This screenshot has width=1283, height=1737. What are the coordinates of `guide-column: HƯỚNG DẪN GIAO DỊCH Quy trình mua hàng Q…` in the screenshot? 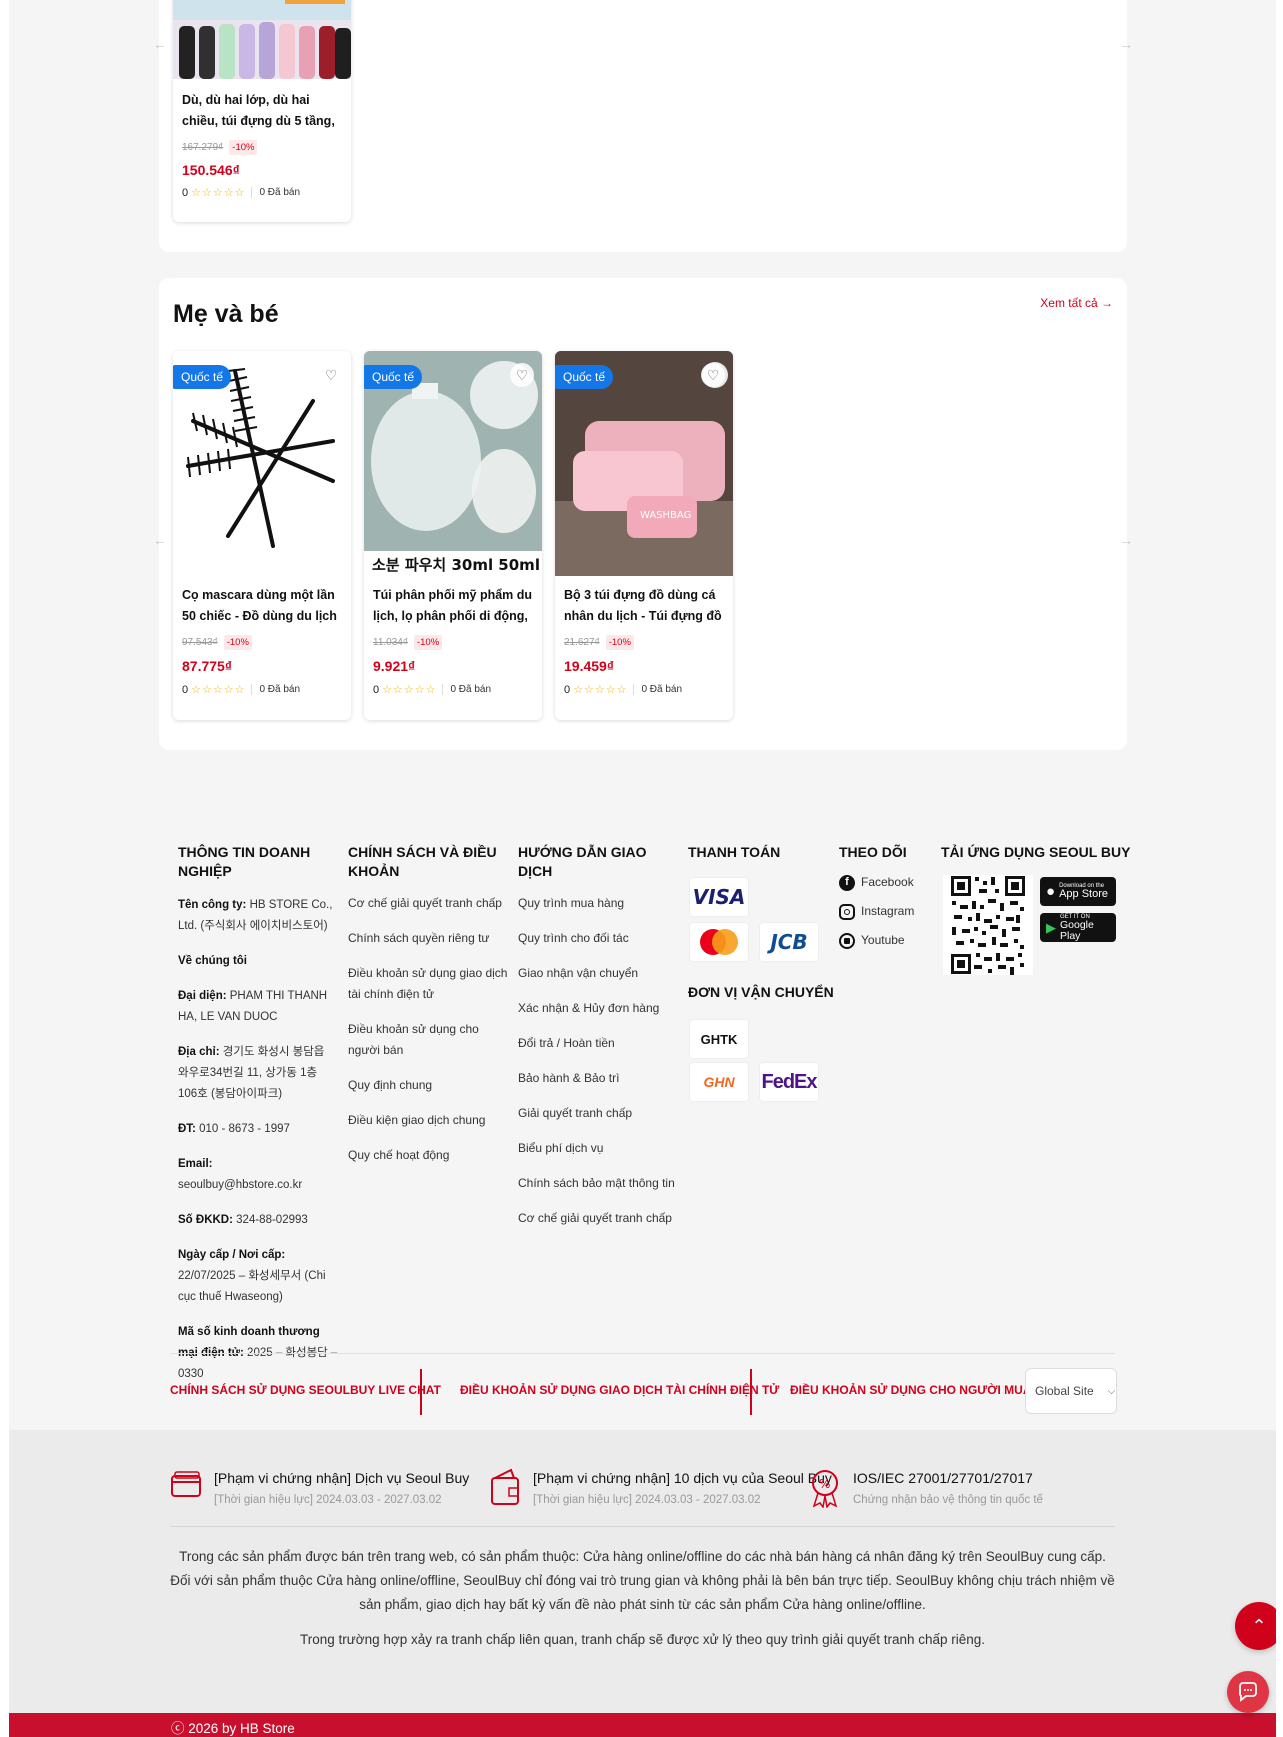 It's located at (598, 1036).